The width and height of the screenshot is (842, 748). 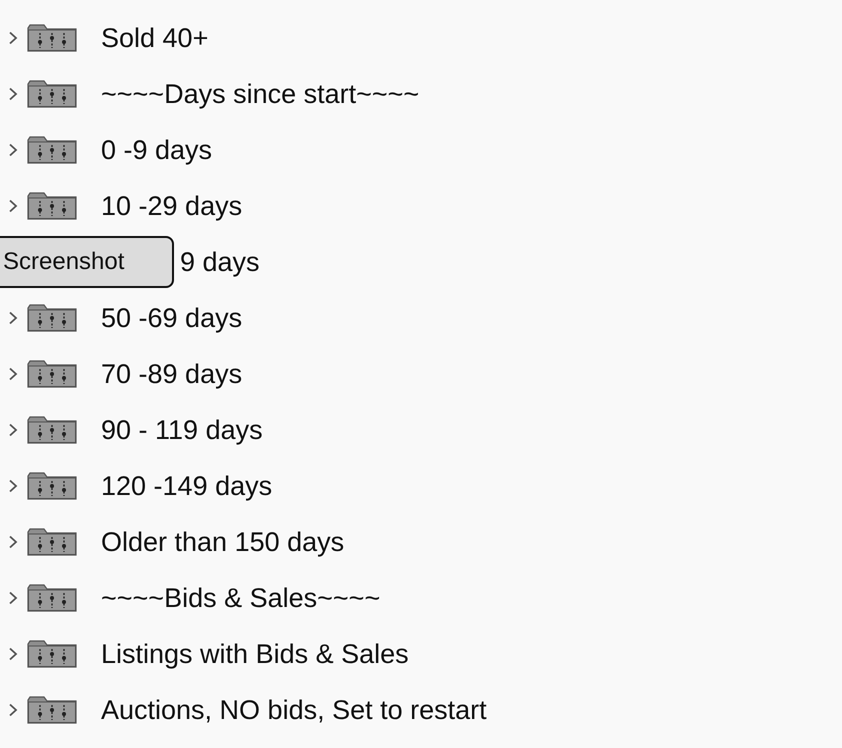 I want to click on folder-name: Older than 150 days, so click(x=222, y=542).